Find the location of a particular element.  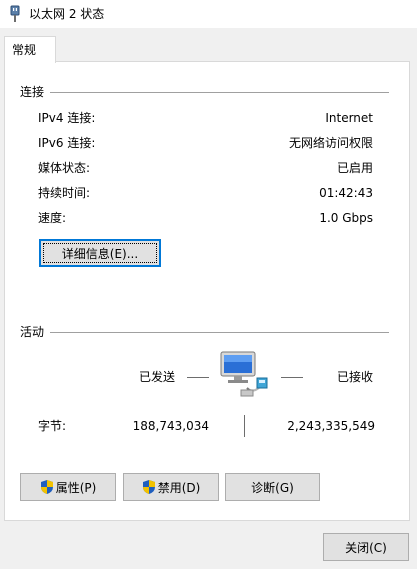

disable-button-label: 禁用(D) is located at coordinates (179, 487).